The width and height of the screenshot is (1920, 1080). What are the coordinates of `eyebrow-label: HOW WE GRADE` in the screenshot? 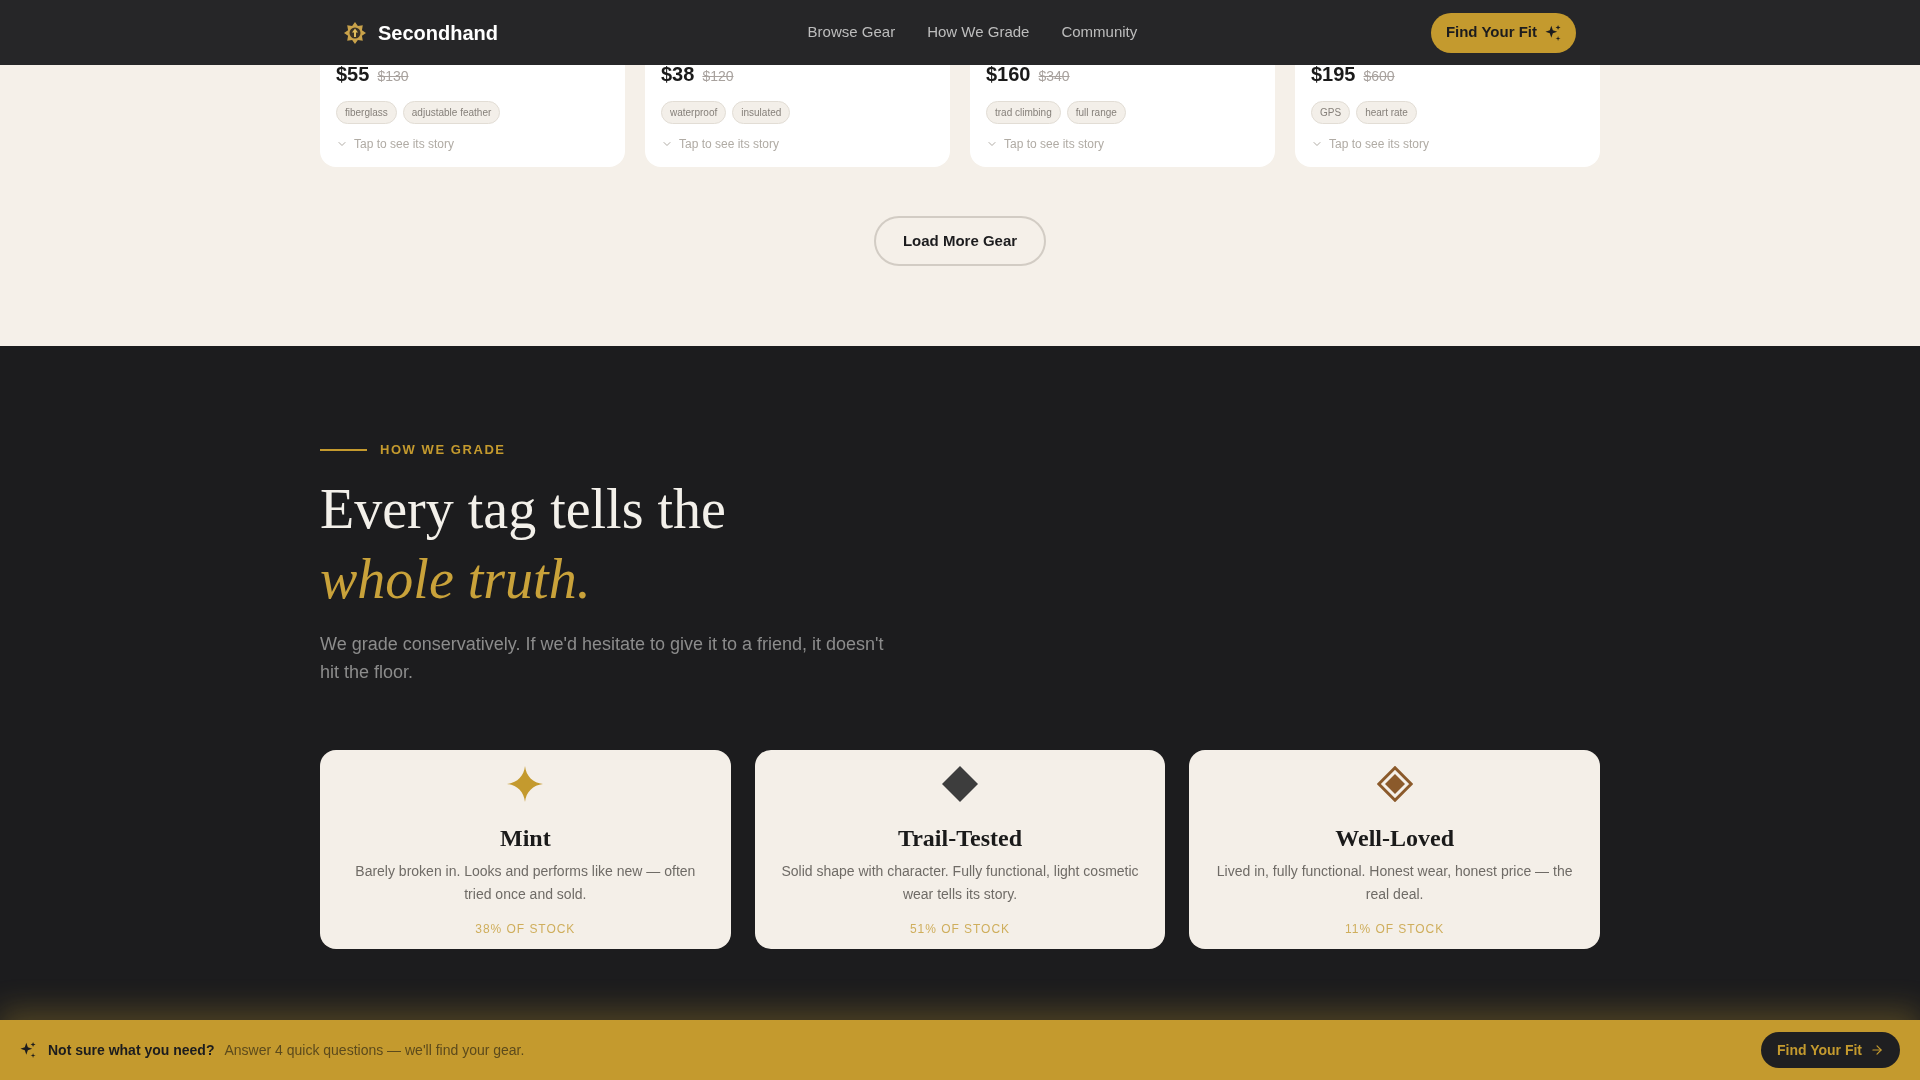 It's located at (443, 450).